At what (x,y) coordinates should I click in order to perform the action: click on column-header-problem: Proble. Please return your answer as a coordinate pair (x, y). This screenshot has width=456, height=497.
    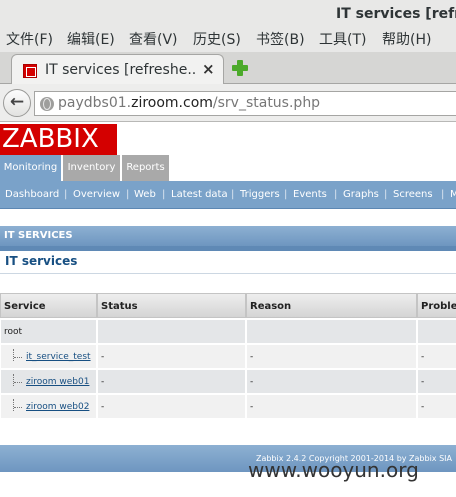
    Looking at the image, I should click on (436, 305).